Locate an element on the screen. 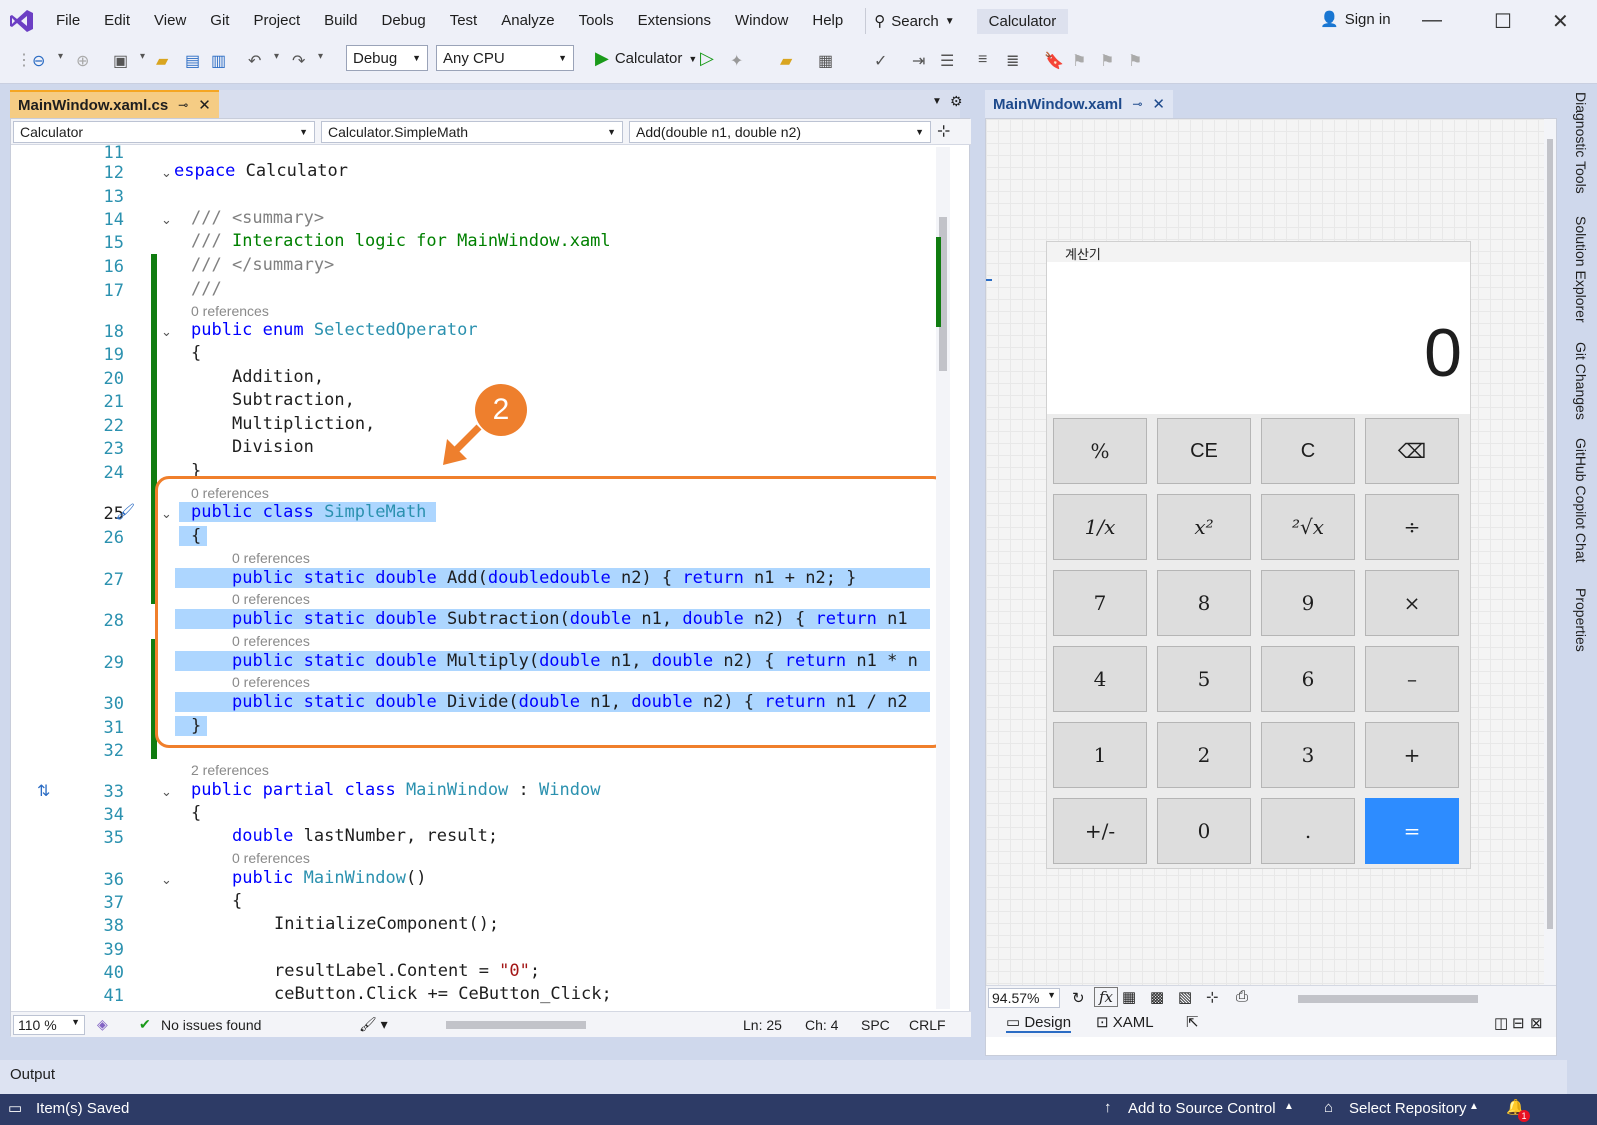 Image resolution: width=1597 pixels, height=1125 pixels. square-root-button: ²√x is located at coordinates (1308, 527).